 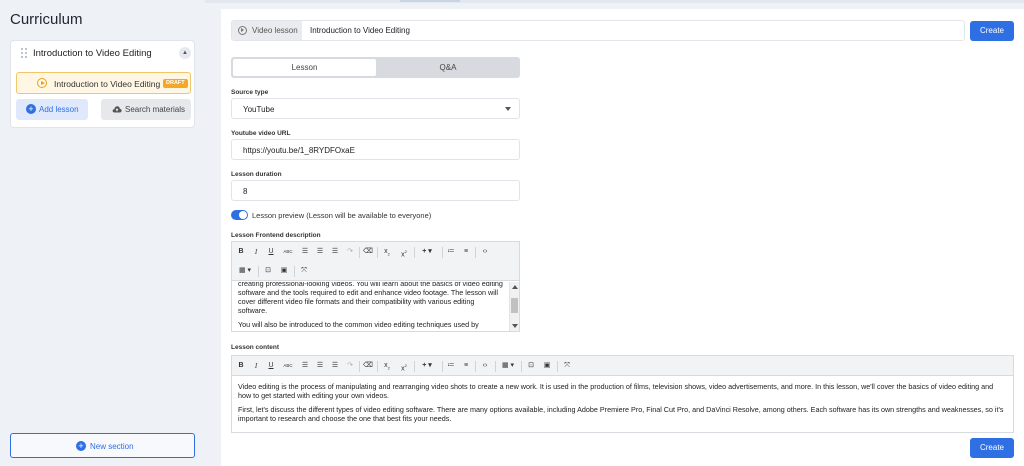 What do you see at coordinates (259, 109) in the screenshot?
I see `source-type-value: YouTube` at bounding box center [259, 109].